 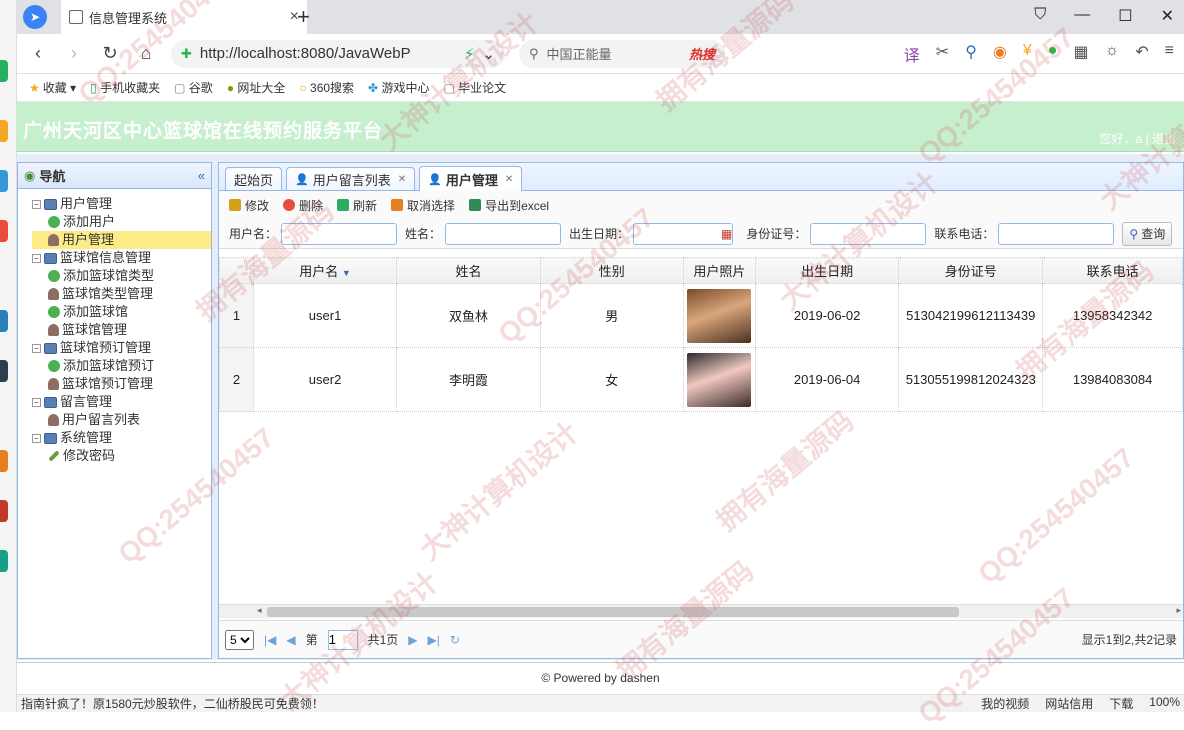 I want to click on tree-group: − 篮球馆预订管理, so click(x=121, y=348).